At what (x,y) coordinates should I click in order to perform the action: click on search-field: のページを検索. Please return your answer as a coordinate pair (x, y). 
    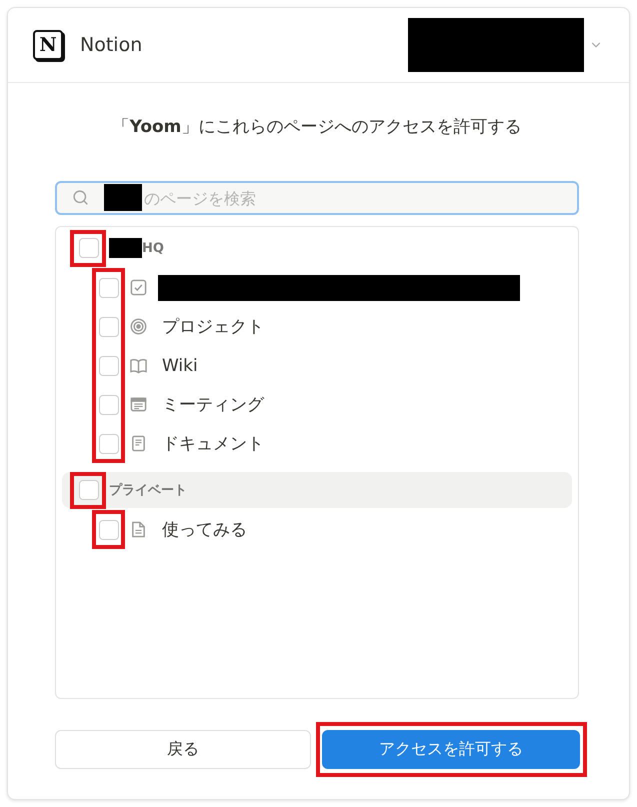
    Looking at the image, I should click on (317, 198).